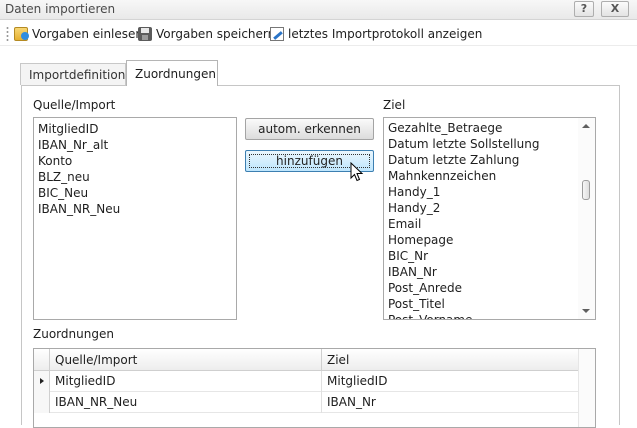 Image resolution: width=637 pixels, height=428 pixels. What do you see at coordinates (489, 160) in the screenshot?
I see `target-item: Datum letzte Zahlung` at bounding box center [489, 160].